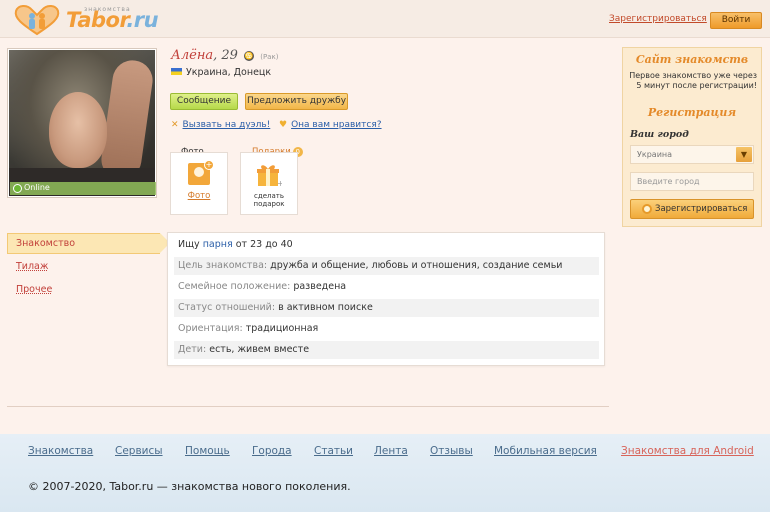  I want to click on offer-friendship-button: Предложить дружбу, so click(296, 101).